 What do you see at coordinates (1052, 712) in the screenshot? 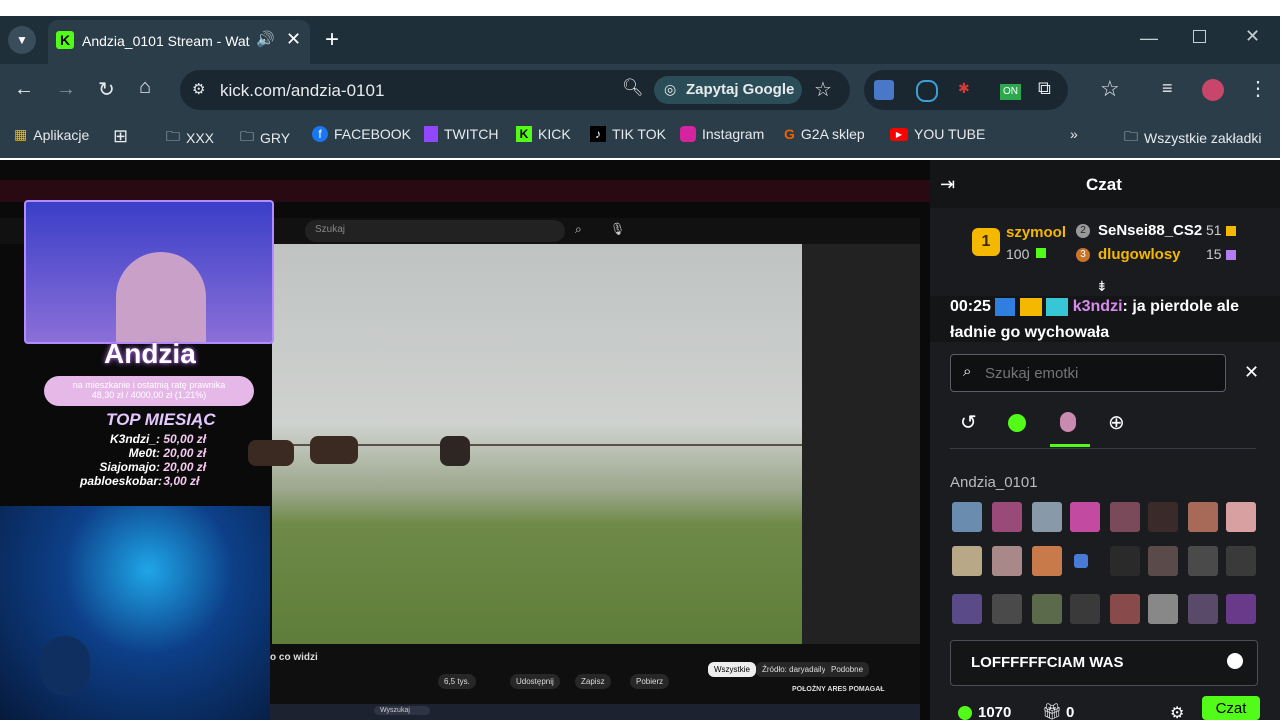
I see `gift-box-icon: 🎁︎` at bounding box center [1052, 712].